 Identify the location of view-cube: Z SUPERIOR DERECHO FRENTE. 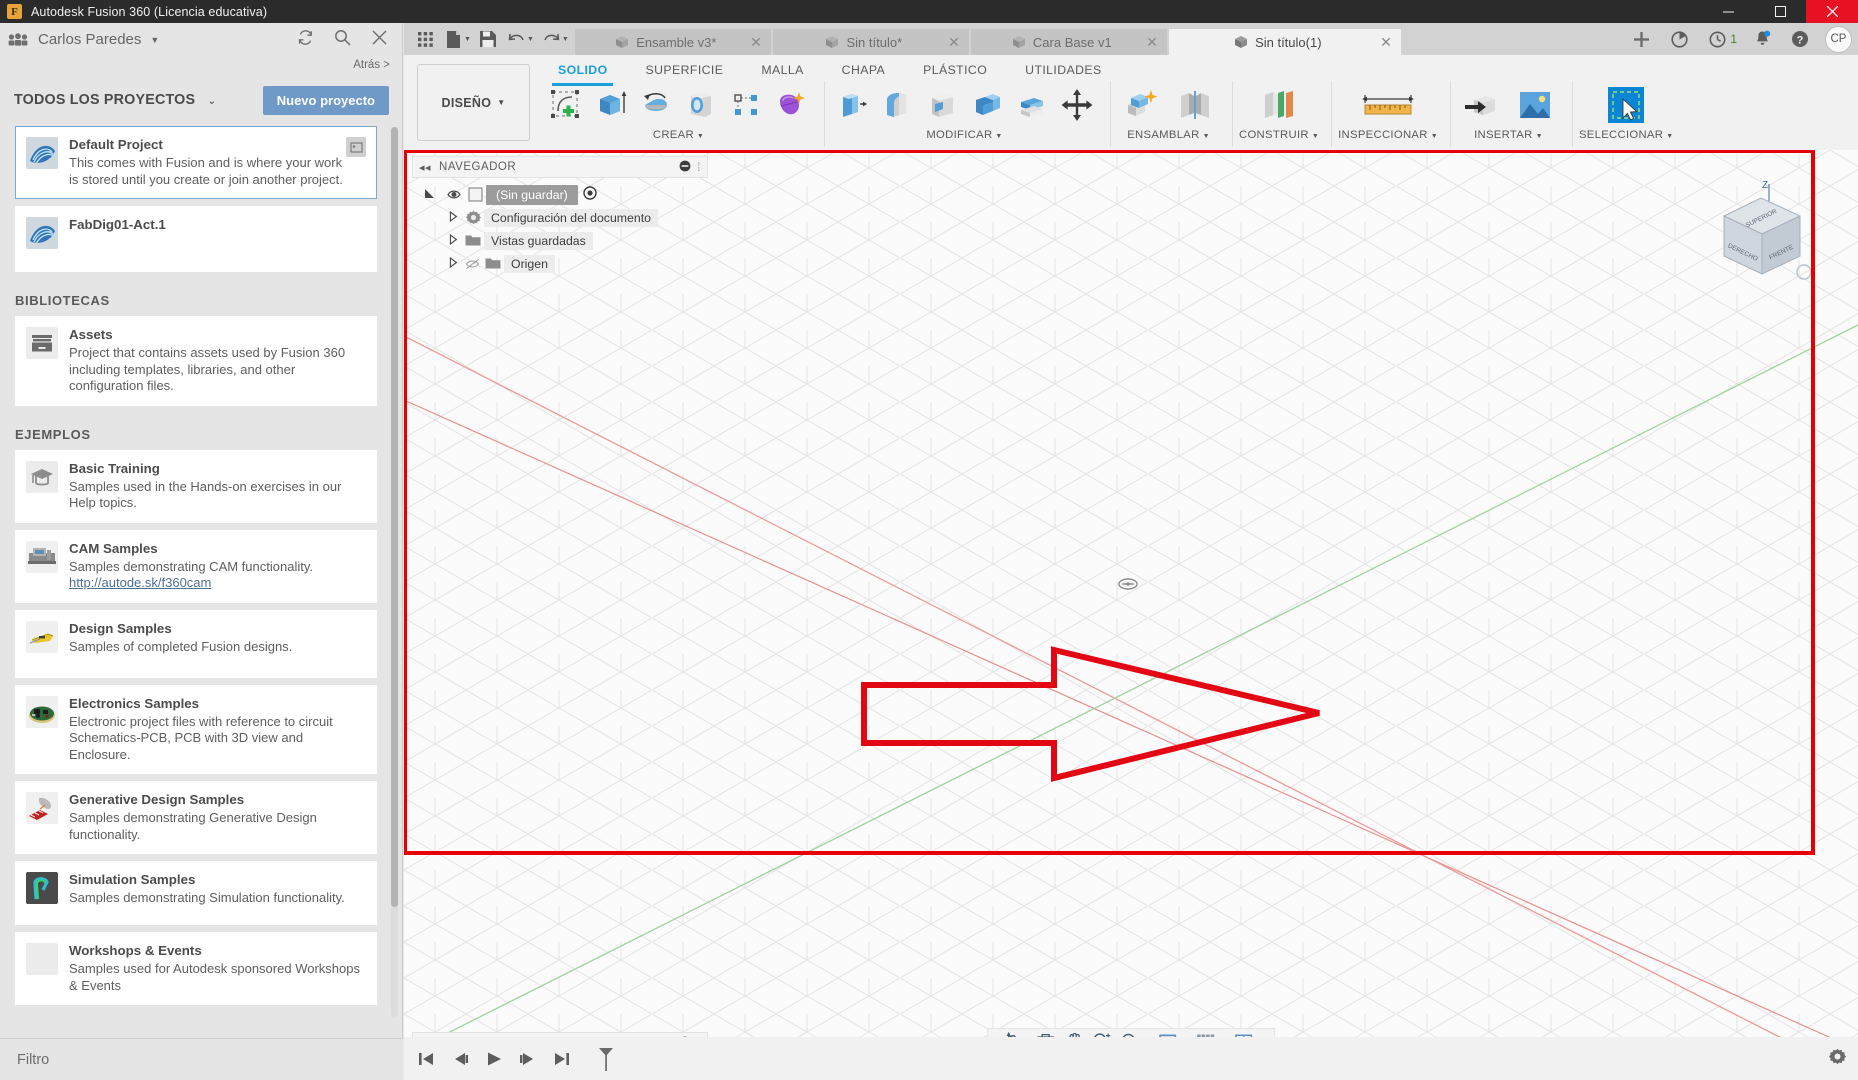
(1760, 232).